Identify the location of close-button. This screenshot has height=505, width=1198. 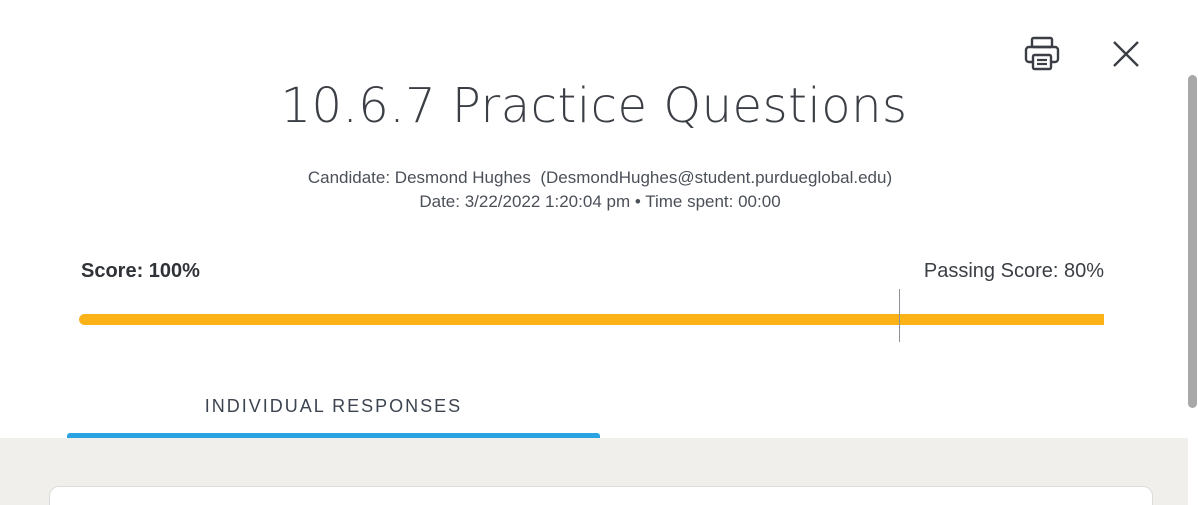
(1126, 54).